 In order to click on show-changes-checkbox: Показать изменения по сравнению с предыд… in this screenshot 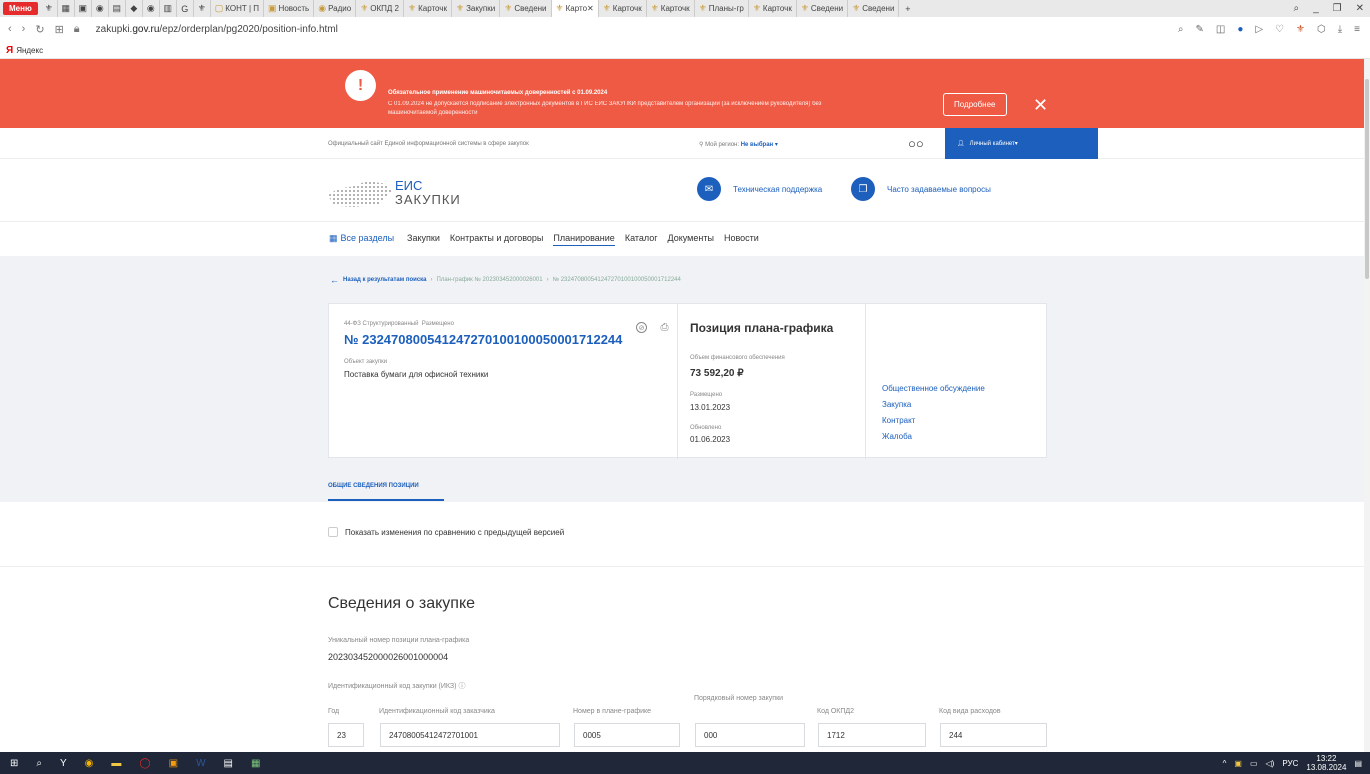, I will do `click(446, 532)`.